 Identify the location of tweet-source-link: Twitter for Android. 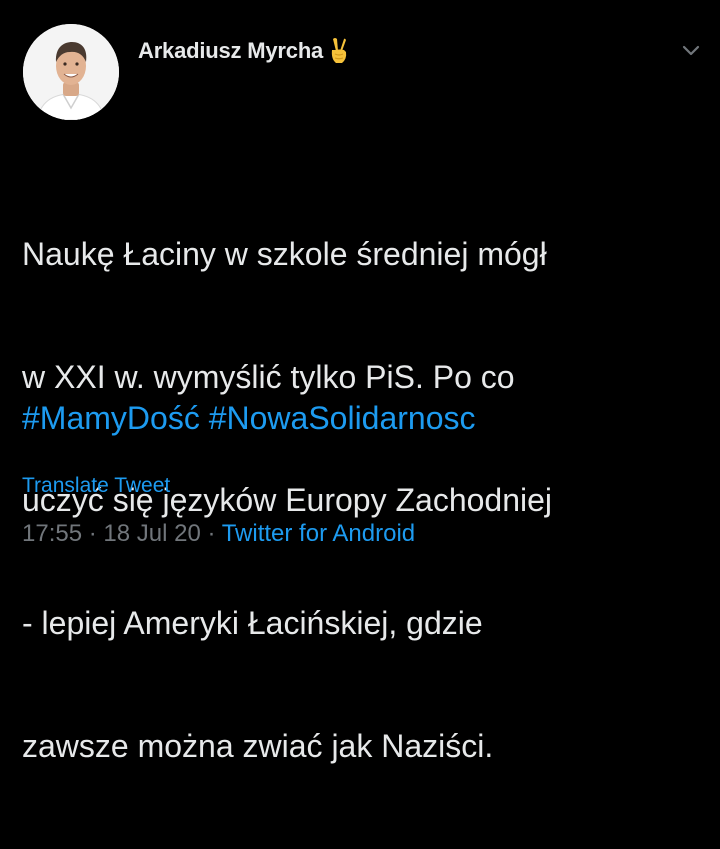
(318, 533).